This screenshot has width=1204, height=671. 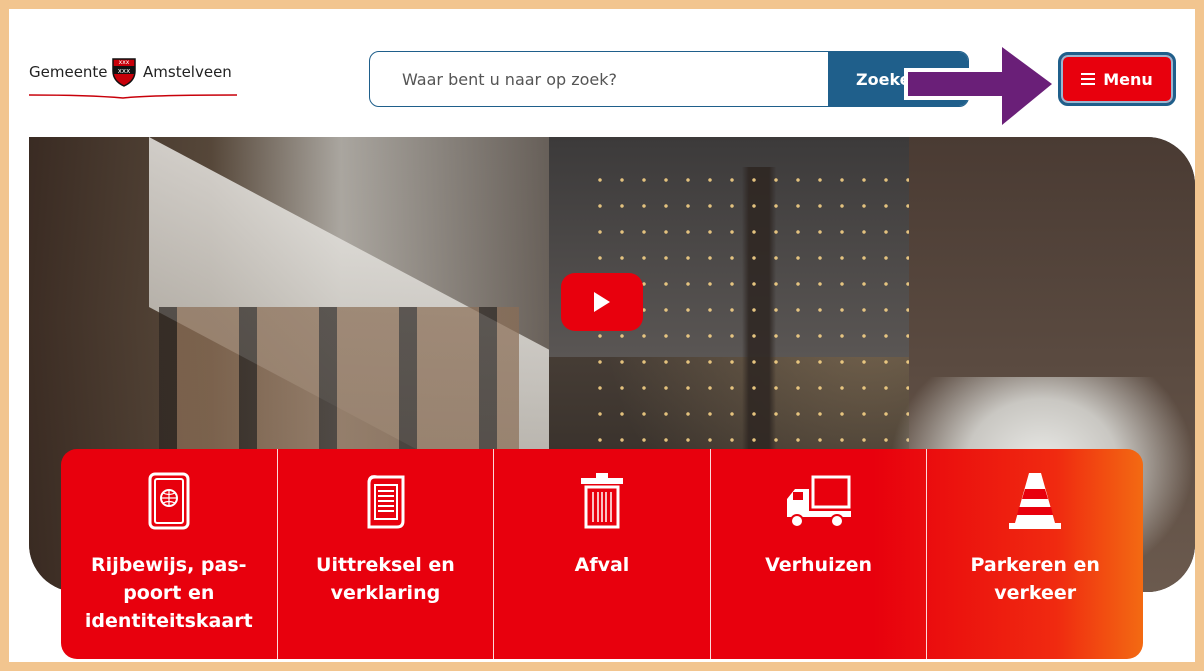 I want to click on hamburger-icon, so click(x=1088, y=79).